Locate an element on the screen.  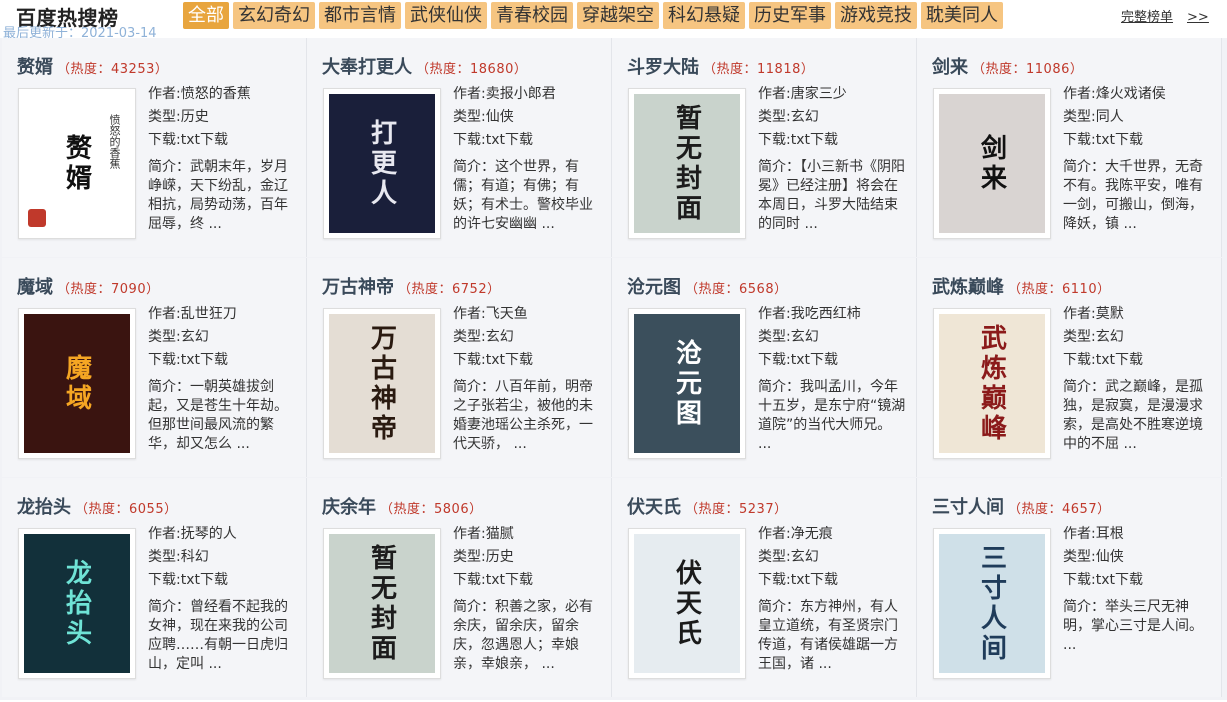
tab-category: 历史军事 is located at coordinates (790, 15).